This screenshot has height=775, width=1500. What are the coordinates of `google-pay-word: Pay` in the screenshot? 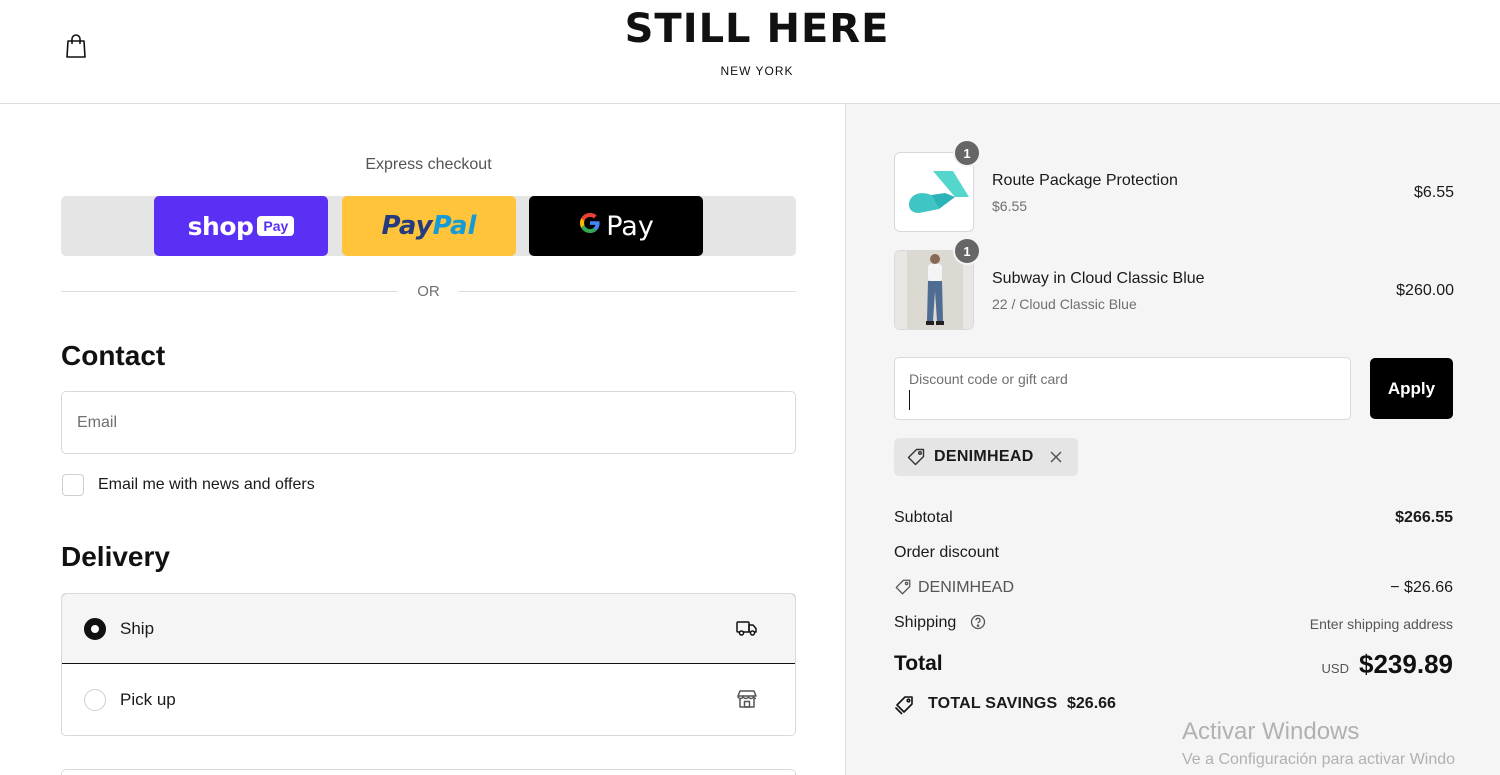 It's located at (630, 226).